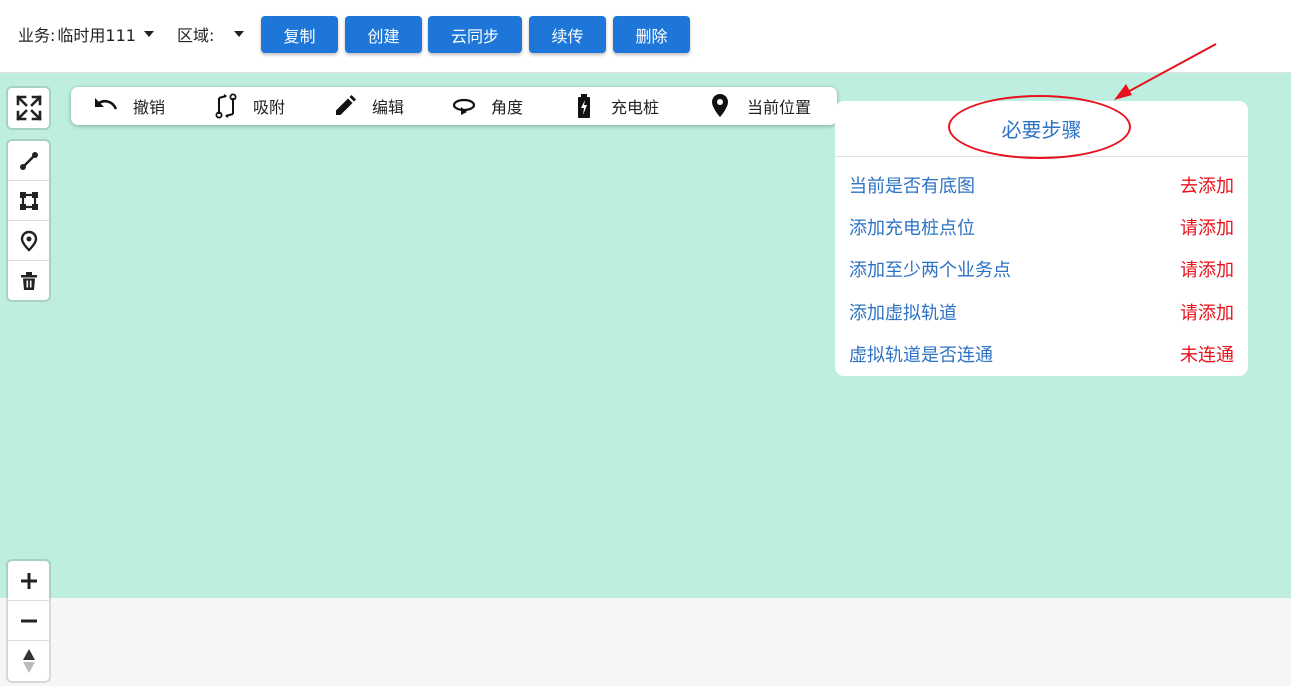 The height and width of the screenshot is (686, 1291). Describe the element at coordinates (129, 106) in the screenshot. I see `undo-tool: 撤销` at that location.